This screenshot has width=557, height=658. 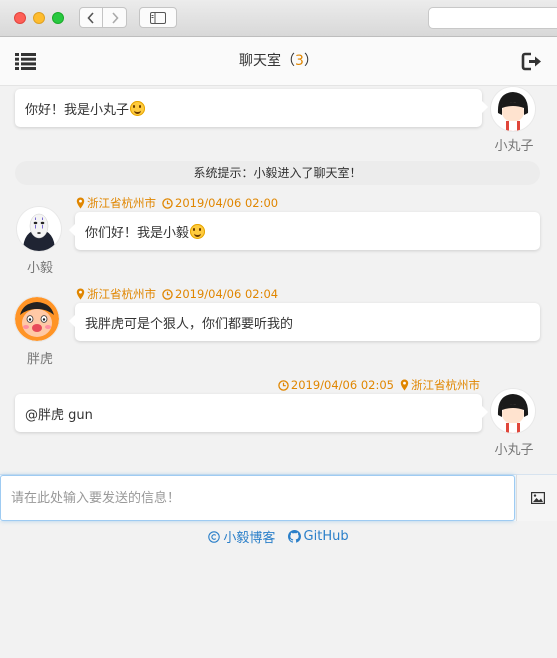 What do you see at coordinates (257, 498) in the screenshot?
I see `message-input` at bounding box center [257, 498].